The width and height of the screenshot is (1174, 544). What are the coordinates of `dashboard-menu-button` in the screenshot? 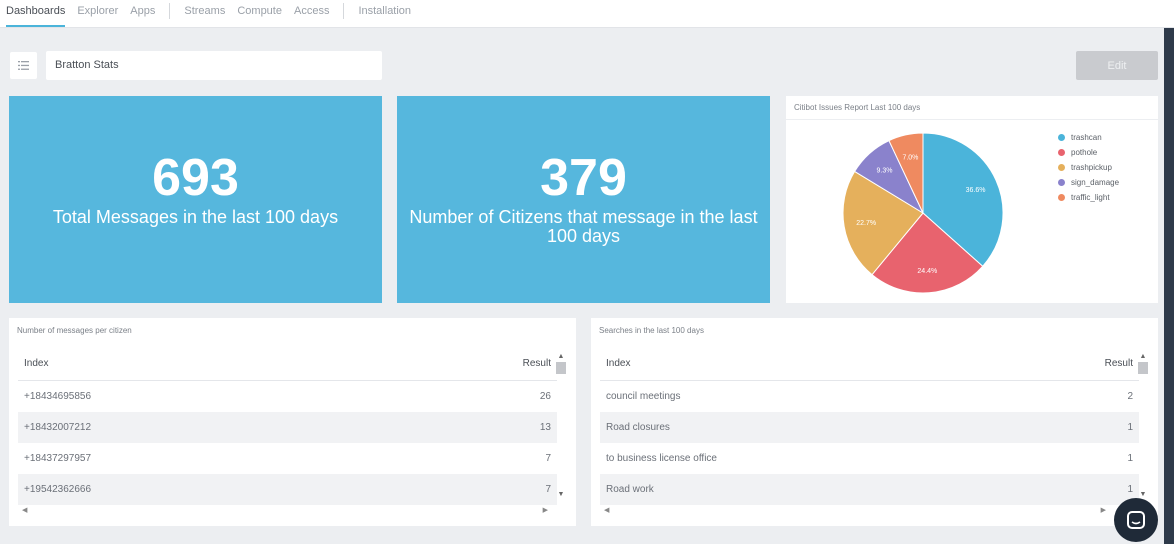 It's located at (23, 65).